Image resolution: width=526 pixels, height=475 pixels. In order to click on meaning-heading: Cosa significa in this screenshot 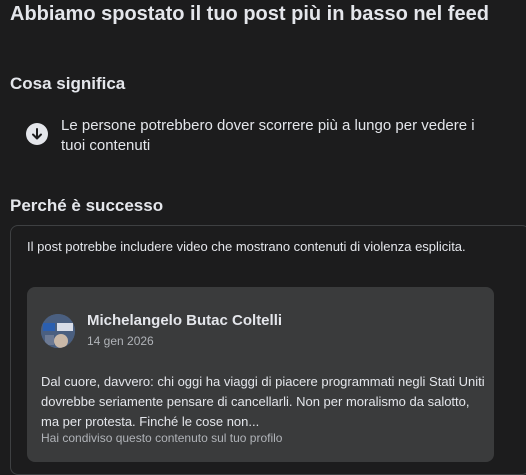, I will do `click(68, 83)`.